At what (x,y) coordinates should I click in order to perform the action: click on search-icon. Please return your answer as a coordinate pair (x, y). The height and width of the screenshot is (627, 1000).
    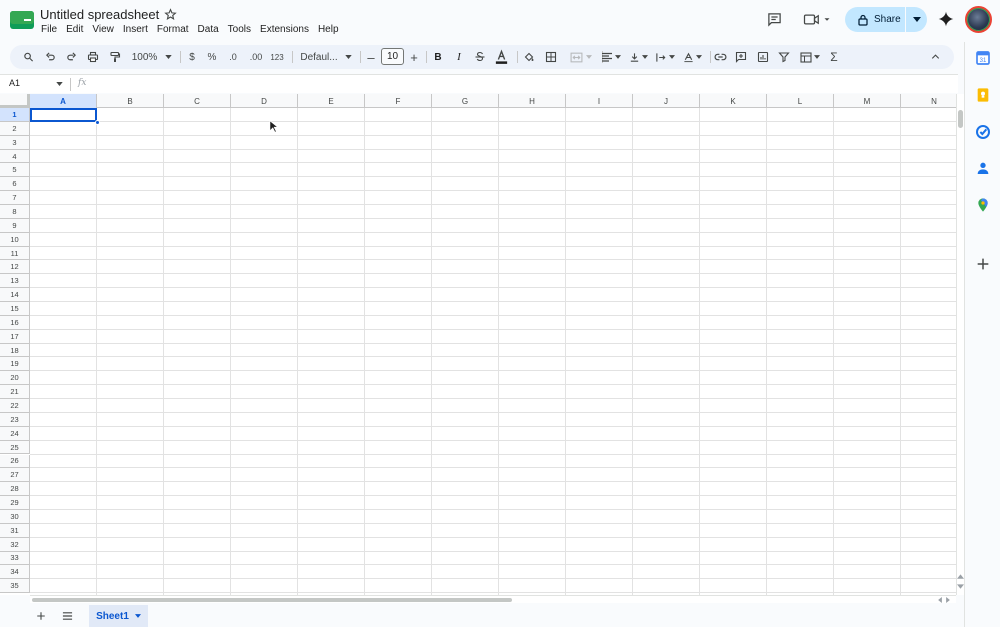
    Looking at the image, I should click on (28, 57).